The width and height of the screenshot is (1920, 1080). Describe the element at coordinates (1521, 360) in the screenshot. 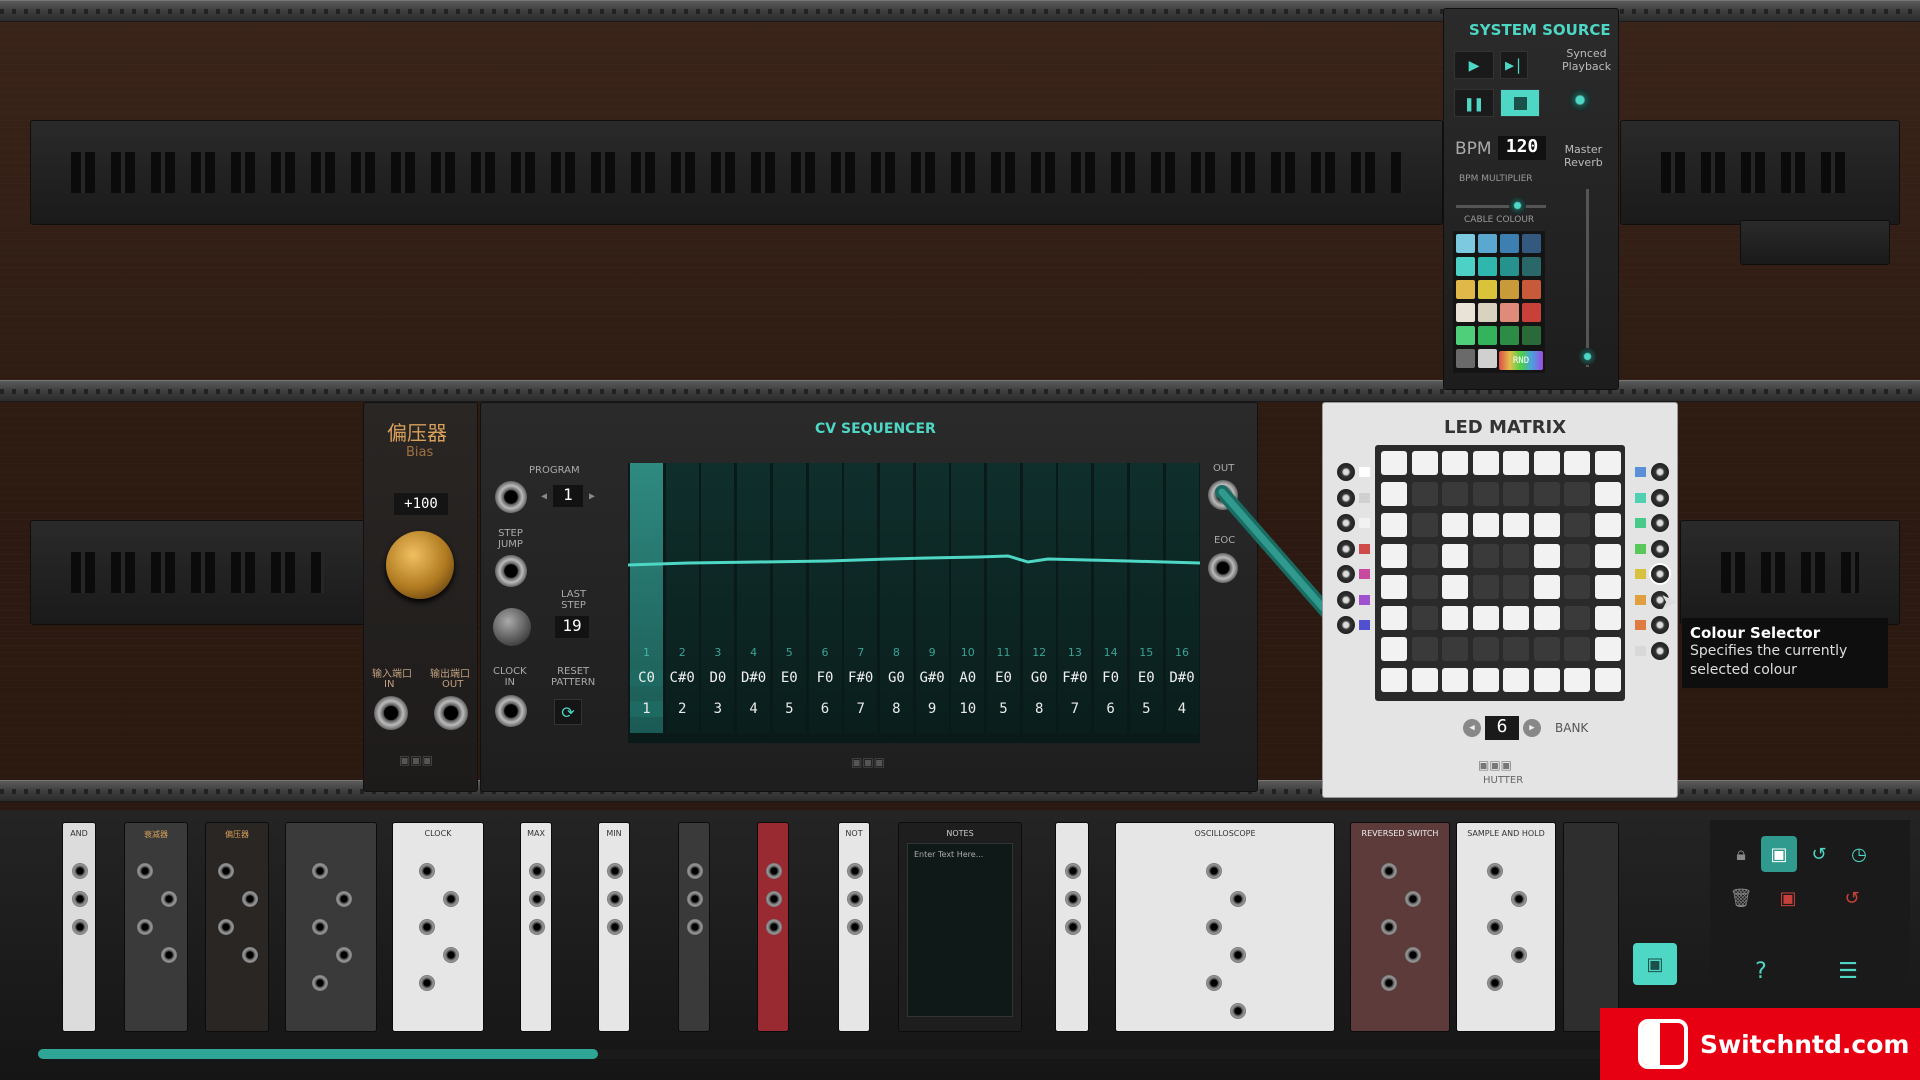

I see `random-colour-button: RND` at that location.